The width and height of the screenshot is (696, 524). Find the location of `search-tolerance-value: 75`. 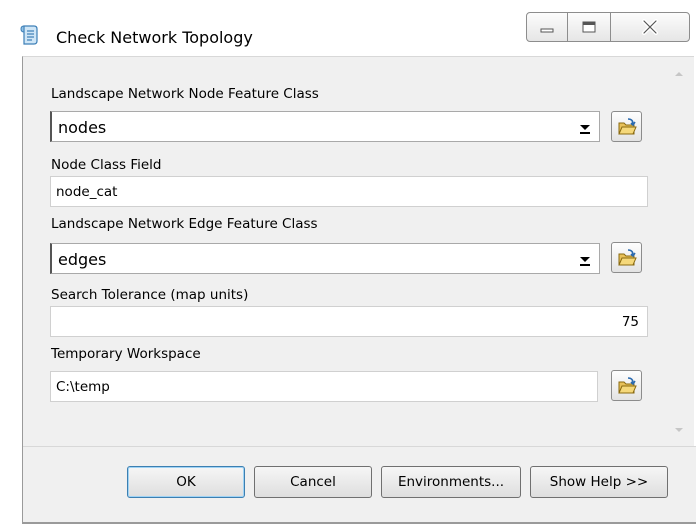

search-tolerance-value: 75 is located at coordinates (630, 322).